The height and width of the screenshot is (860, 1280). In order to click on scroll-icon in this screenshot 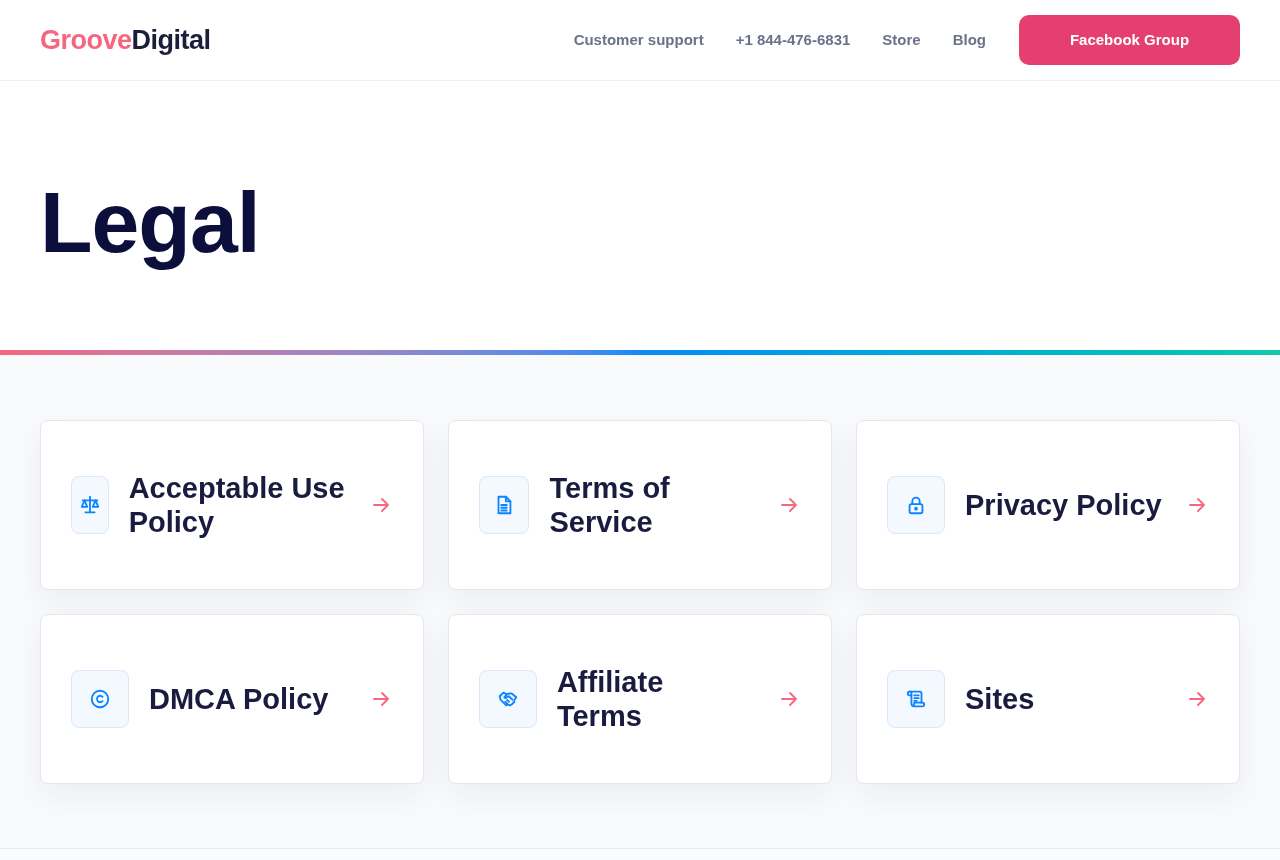, I will do `click(916, 699)`.